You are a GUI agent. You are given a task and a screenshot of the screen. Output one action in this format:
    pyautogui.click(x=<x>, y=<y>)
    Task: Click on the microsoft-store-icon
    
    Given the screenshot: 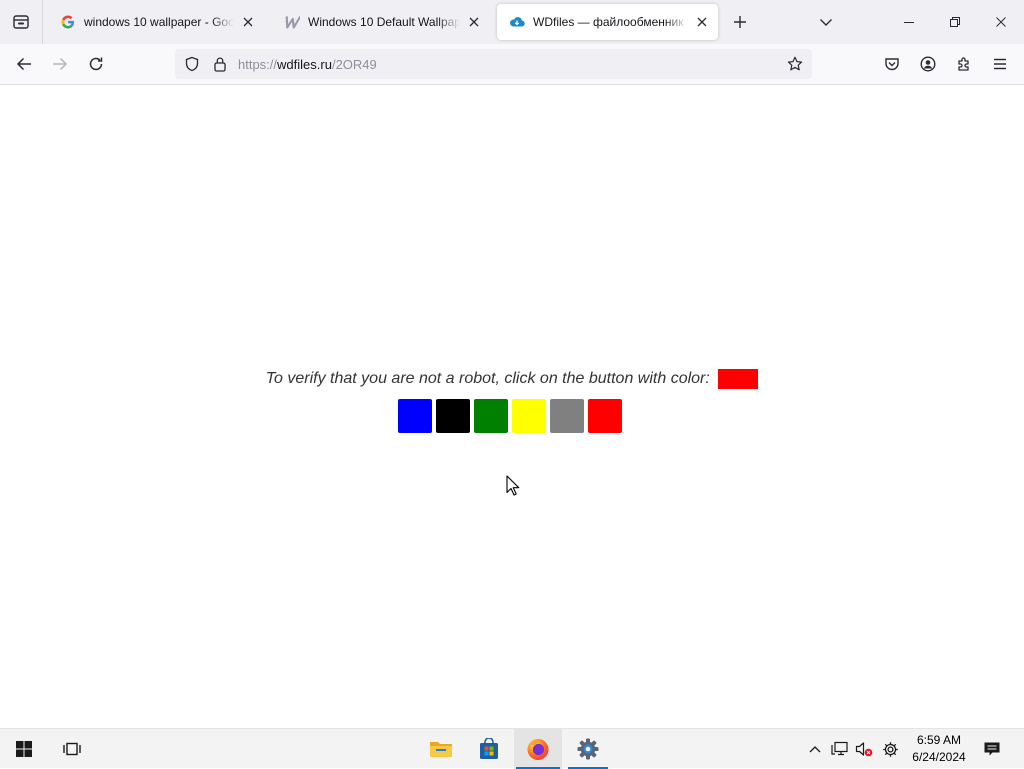 What is the action you would take?
    pyautogui.click(x=489, y=748)
    